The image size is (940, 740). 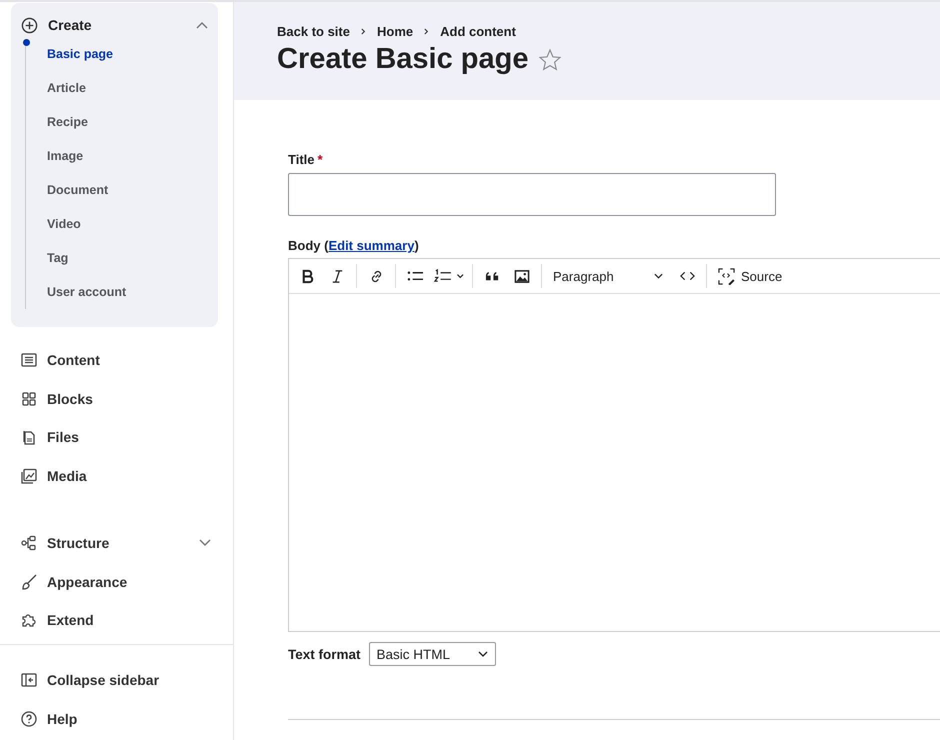 I want to click on field-label: Body (Edit summary), so click(x=354, y=245).